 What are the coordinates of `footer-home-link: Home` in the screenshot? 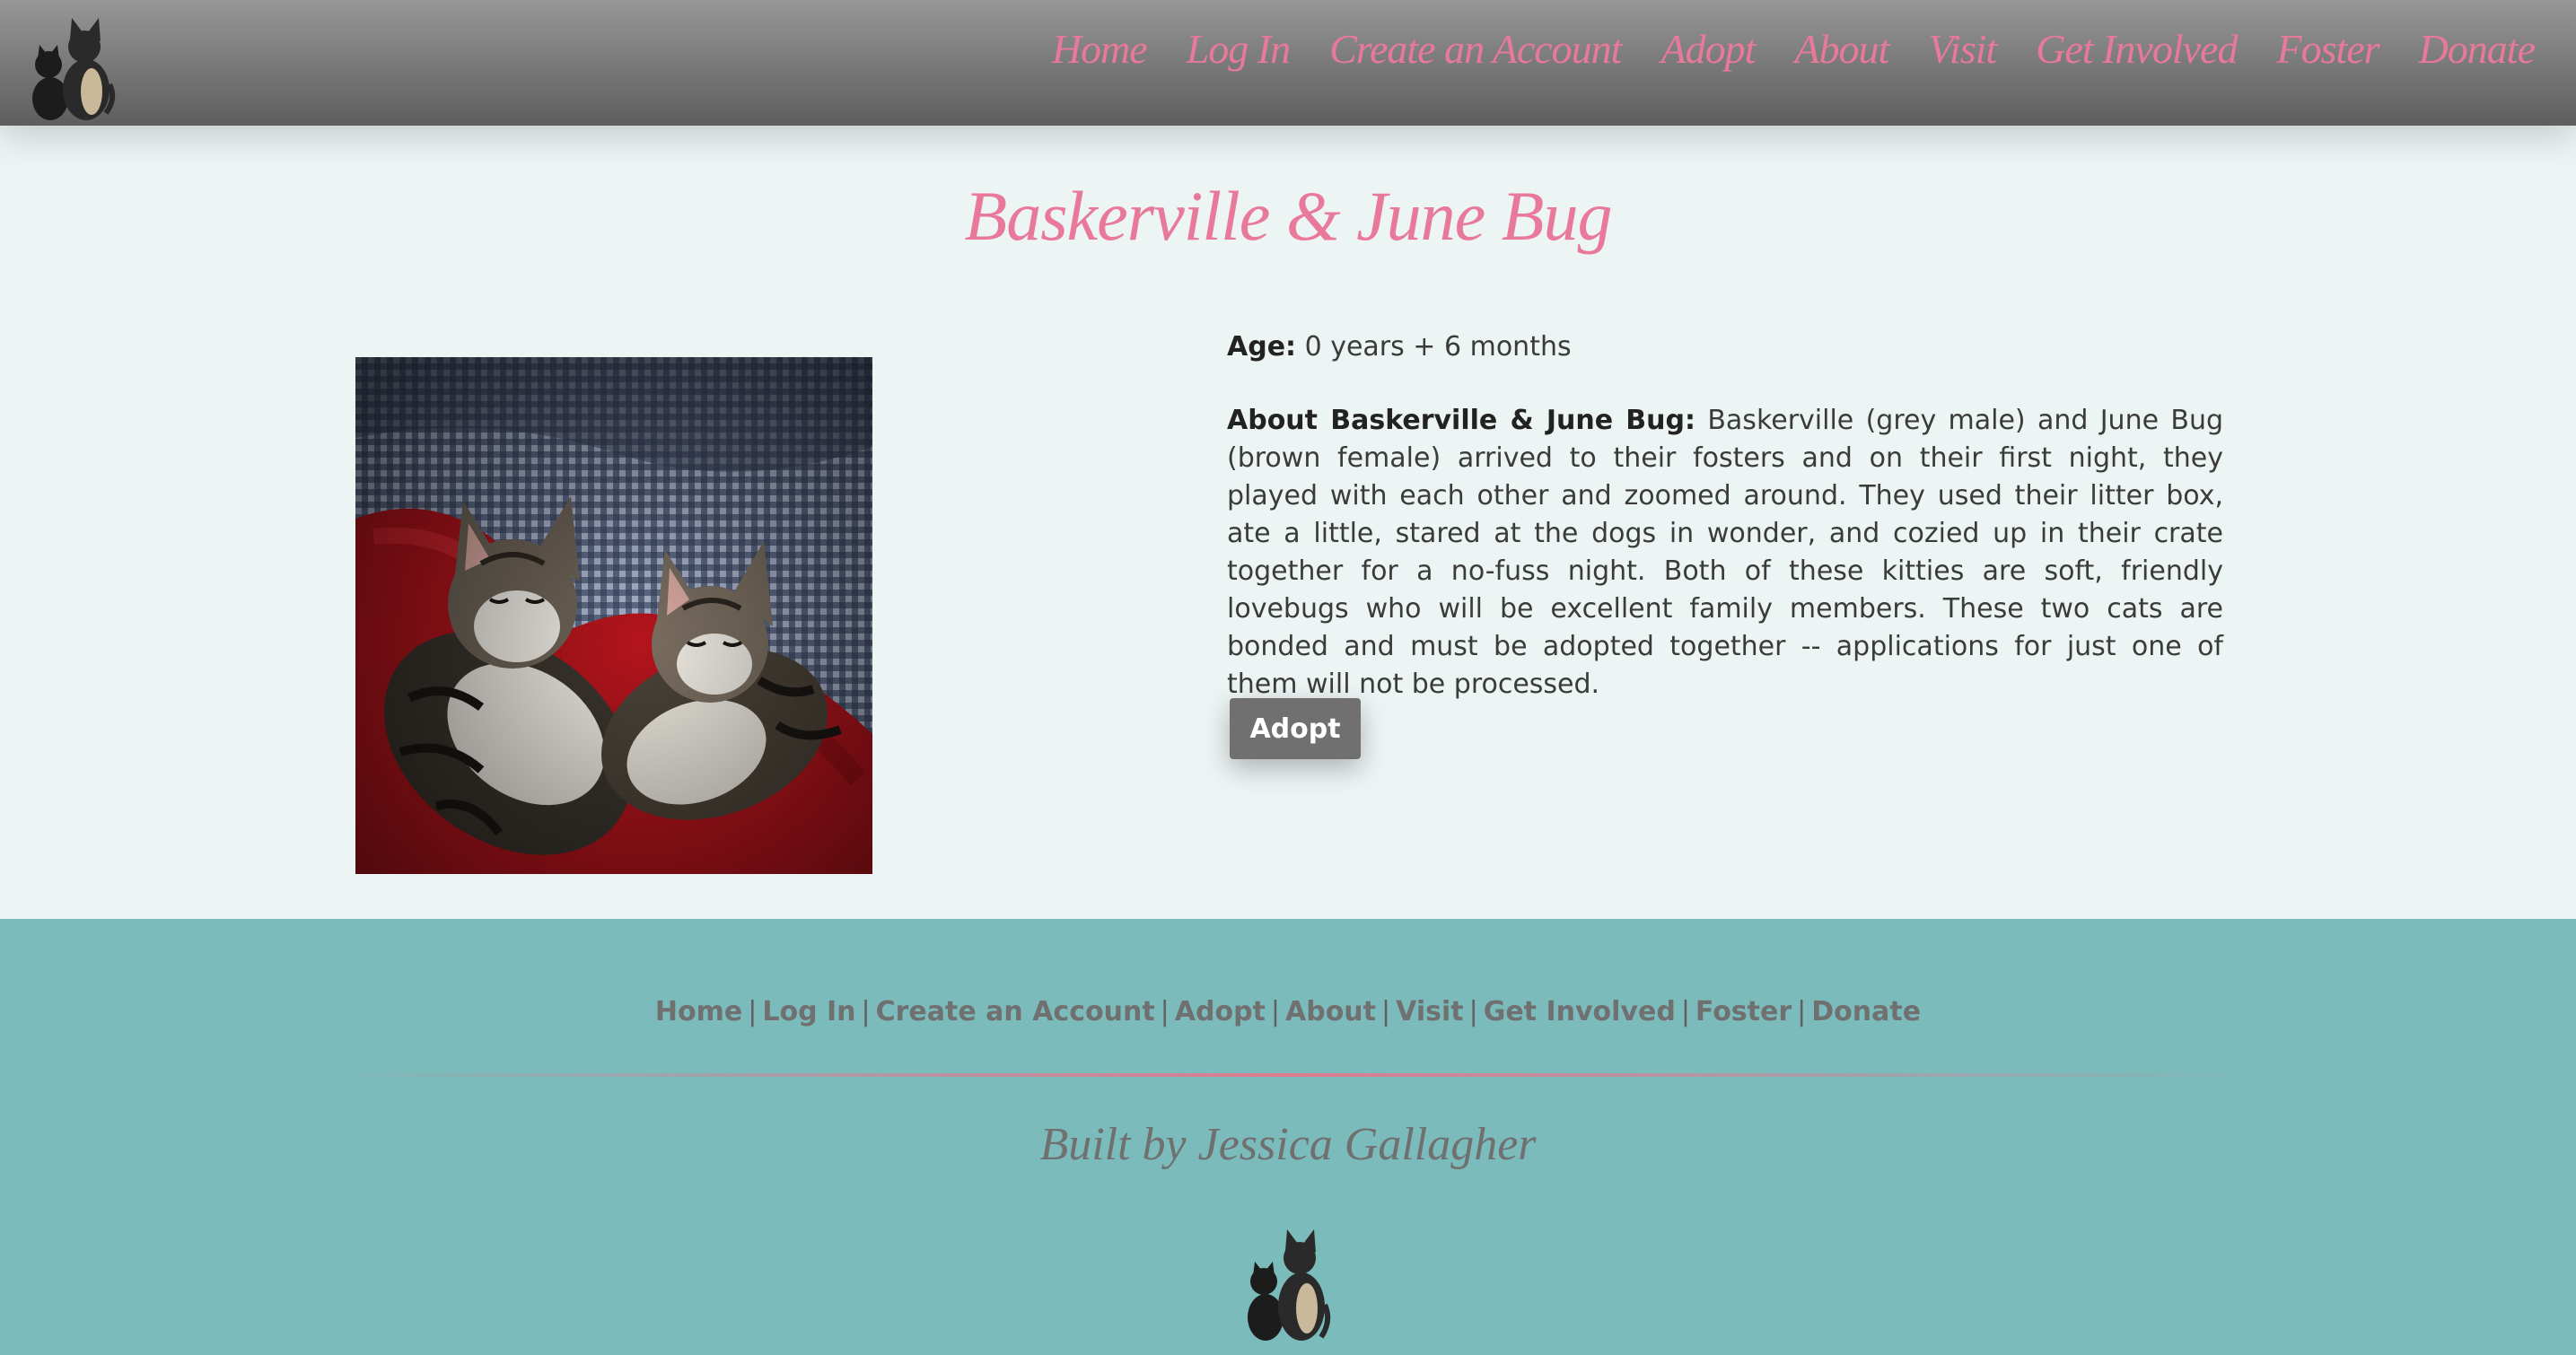 It's located at (698, 1012).